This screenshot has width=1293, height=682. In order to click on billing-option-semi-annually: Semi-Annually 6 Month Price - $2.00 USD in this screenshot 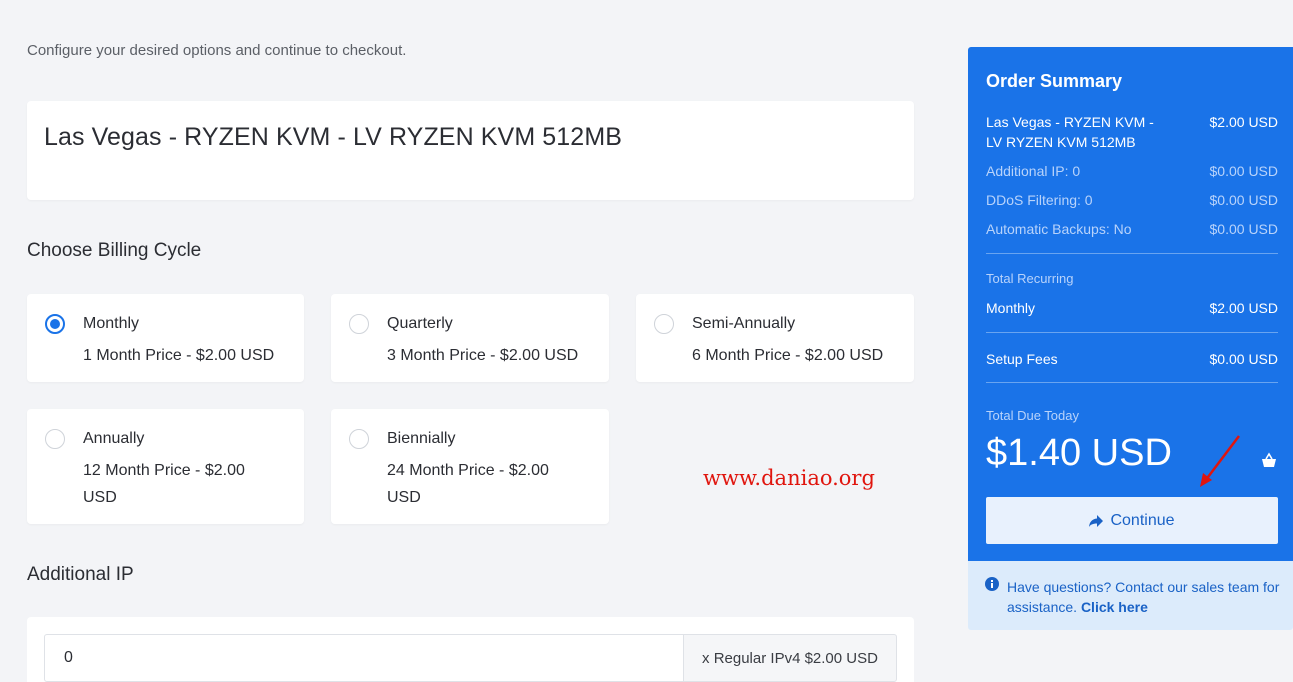, I will do `click(775, 338)`.